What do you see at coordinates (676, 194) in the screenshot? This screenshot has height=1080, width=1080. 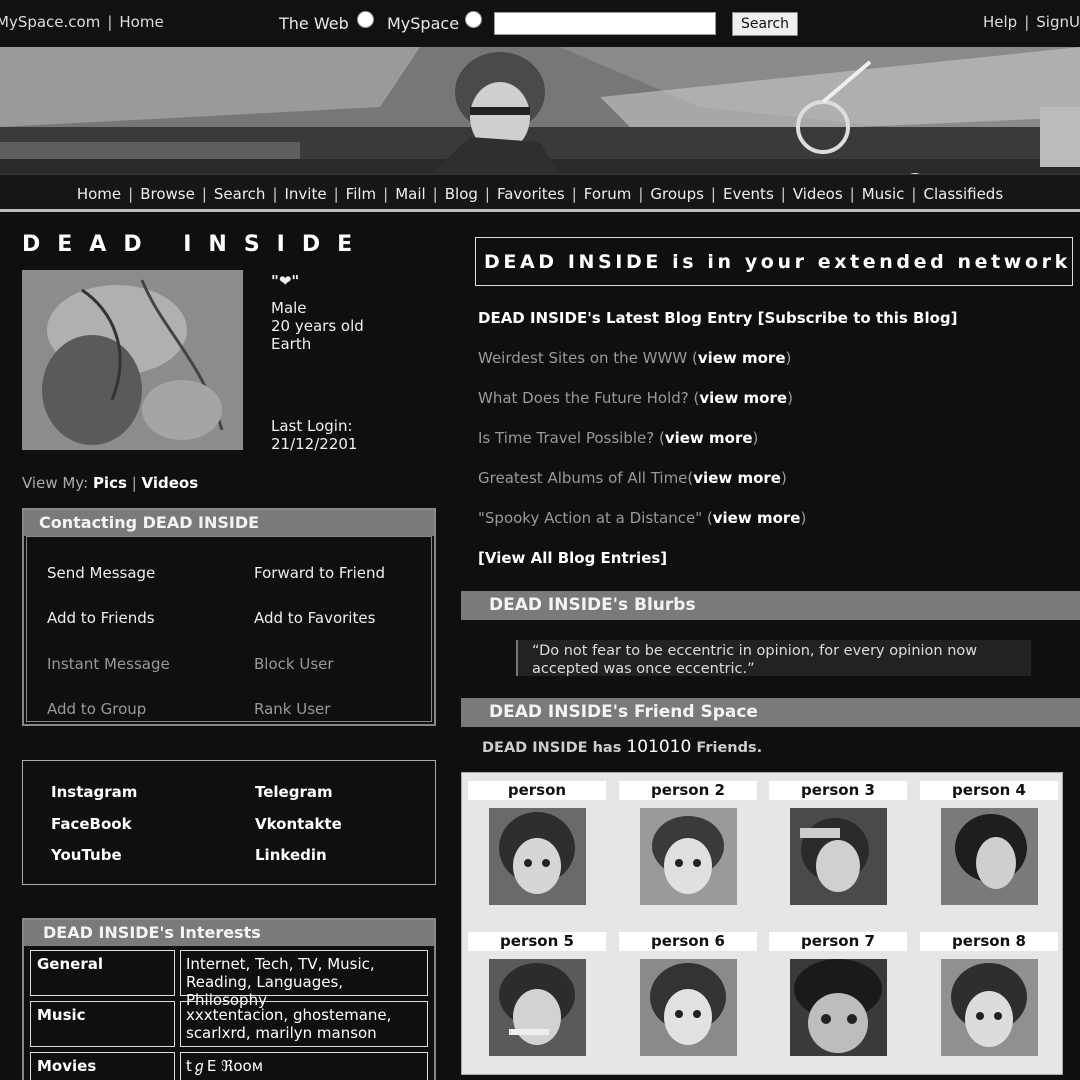 I see `nav-groups: Groups` at bounding box center [676, 194].